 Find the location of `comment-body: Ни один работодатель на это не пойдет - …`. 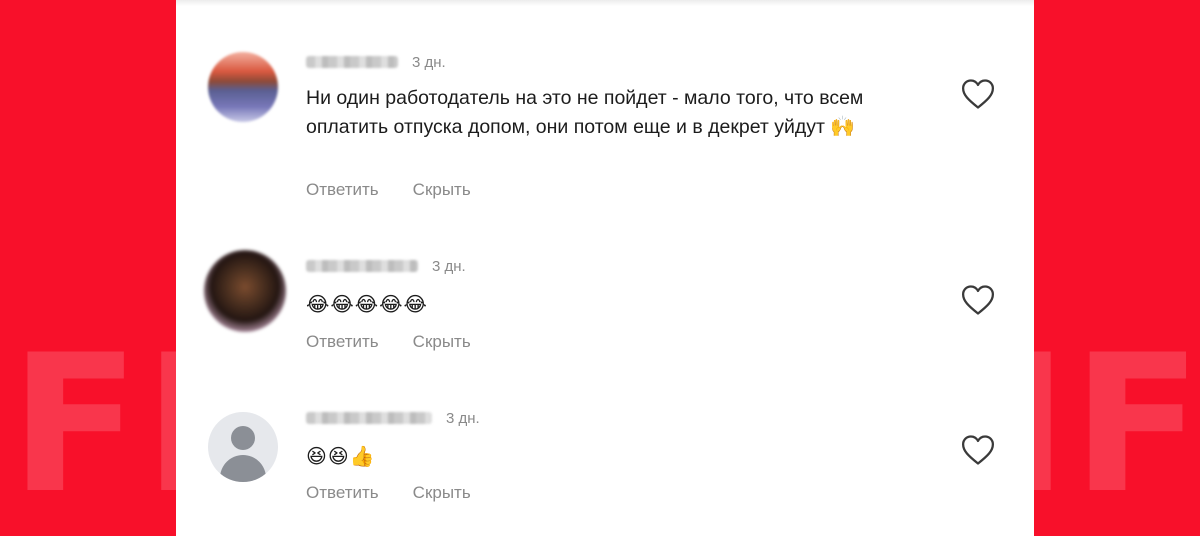

comment-body: Ни один работодатель на это не пойдет - … is located at coordinates (585, 112).